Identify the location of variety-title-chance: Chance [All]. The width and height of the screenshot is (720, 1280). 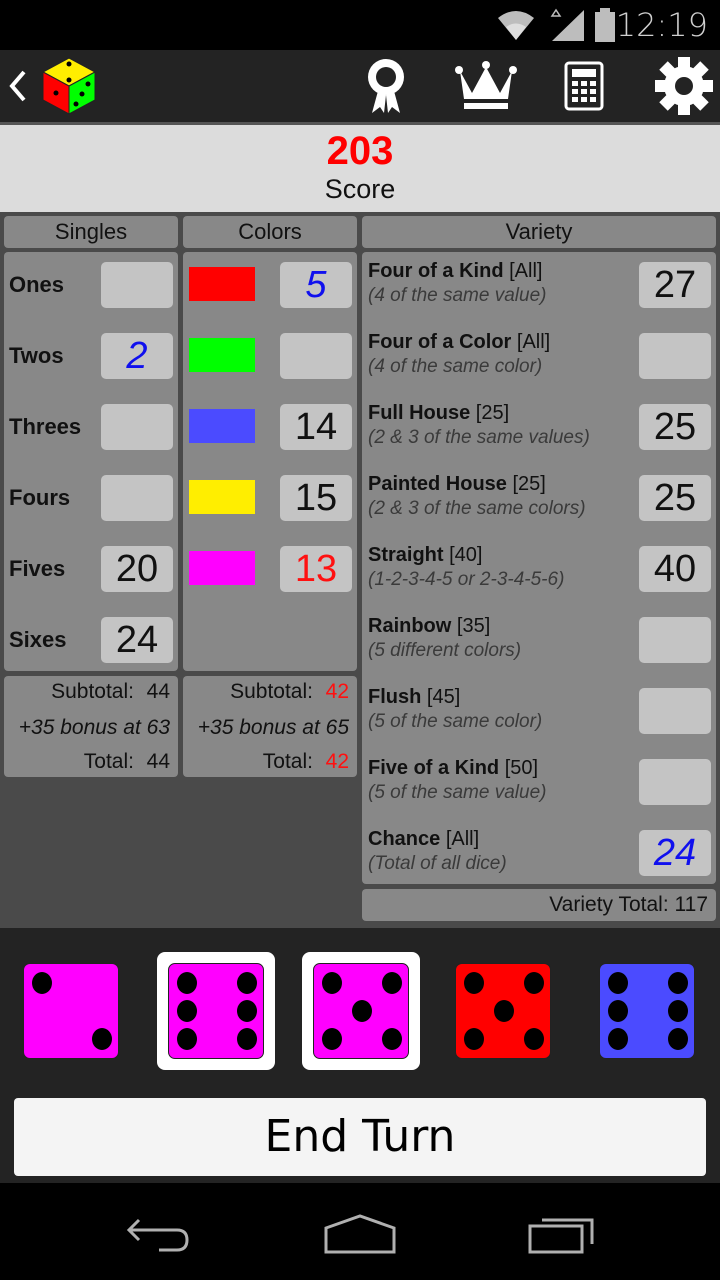
(423, 839).